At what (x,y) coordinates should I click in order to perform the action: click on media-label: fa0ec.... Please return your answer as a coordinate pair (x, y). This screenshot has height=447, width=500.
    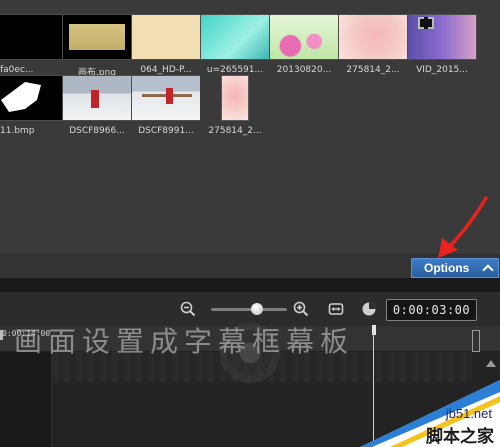
    Looking at the image, I should click on (17, 70).